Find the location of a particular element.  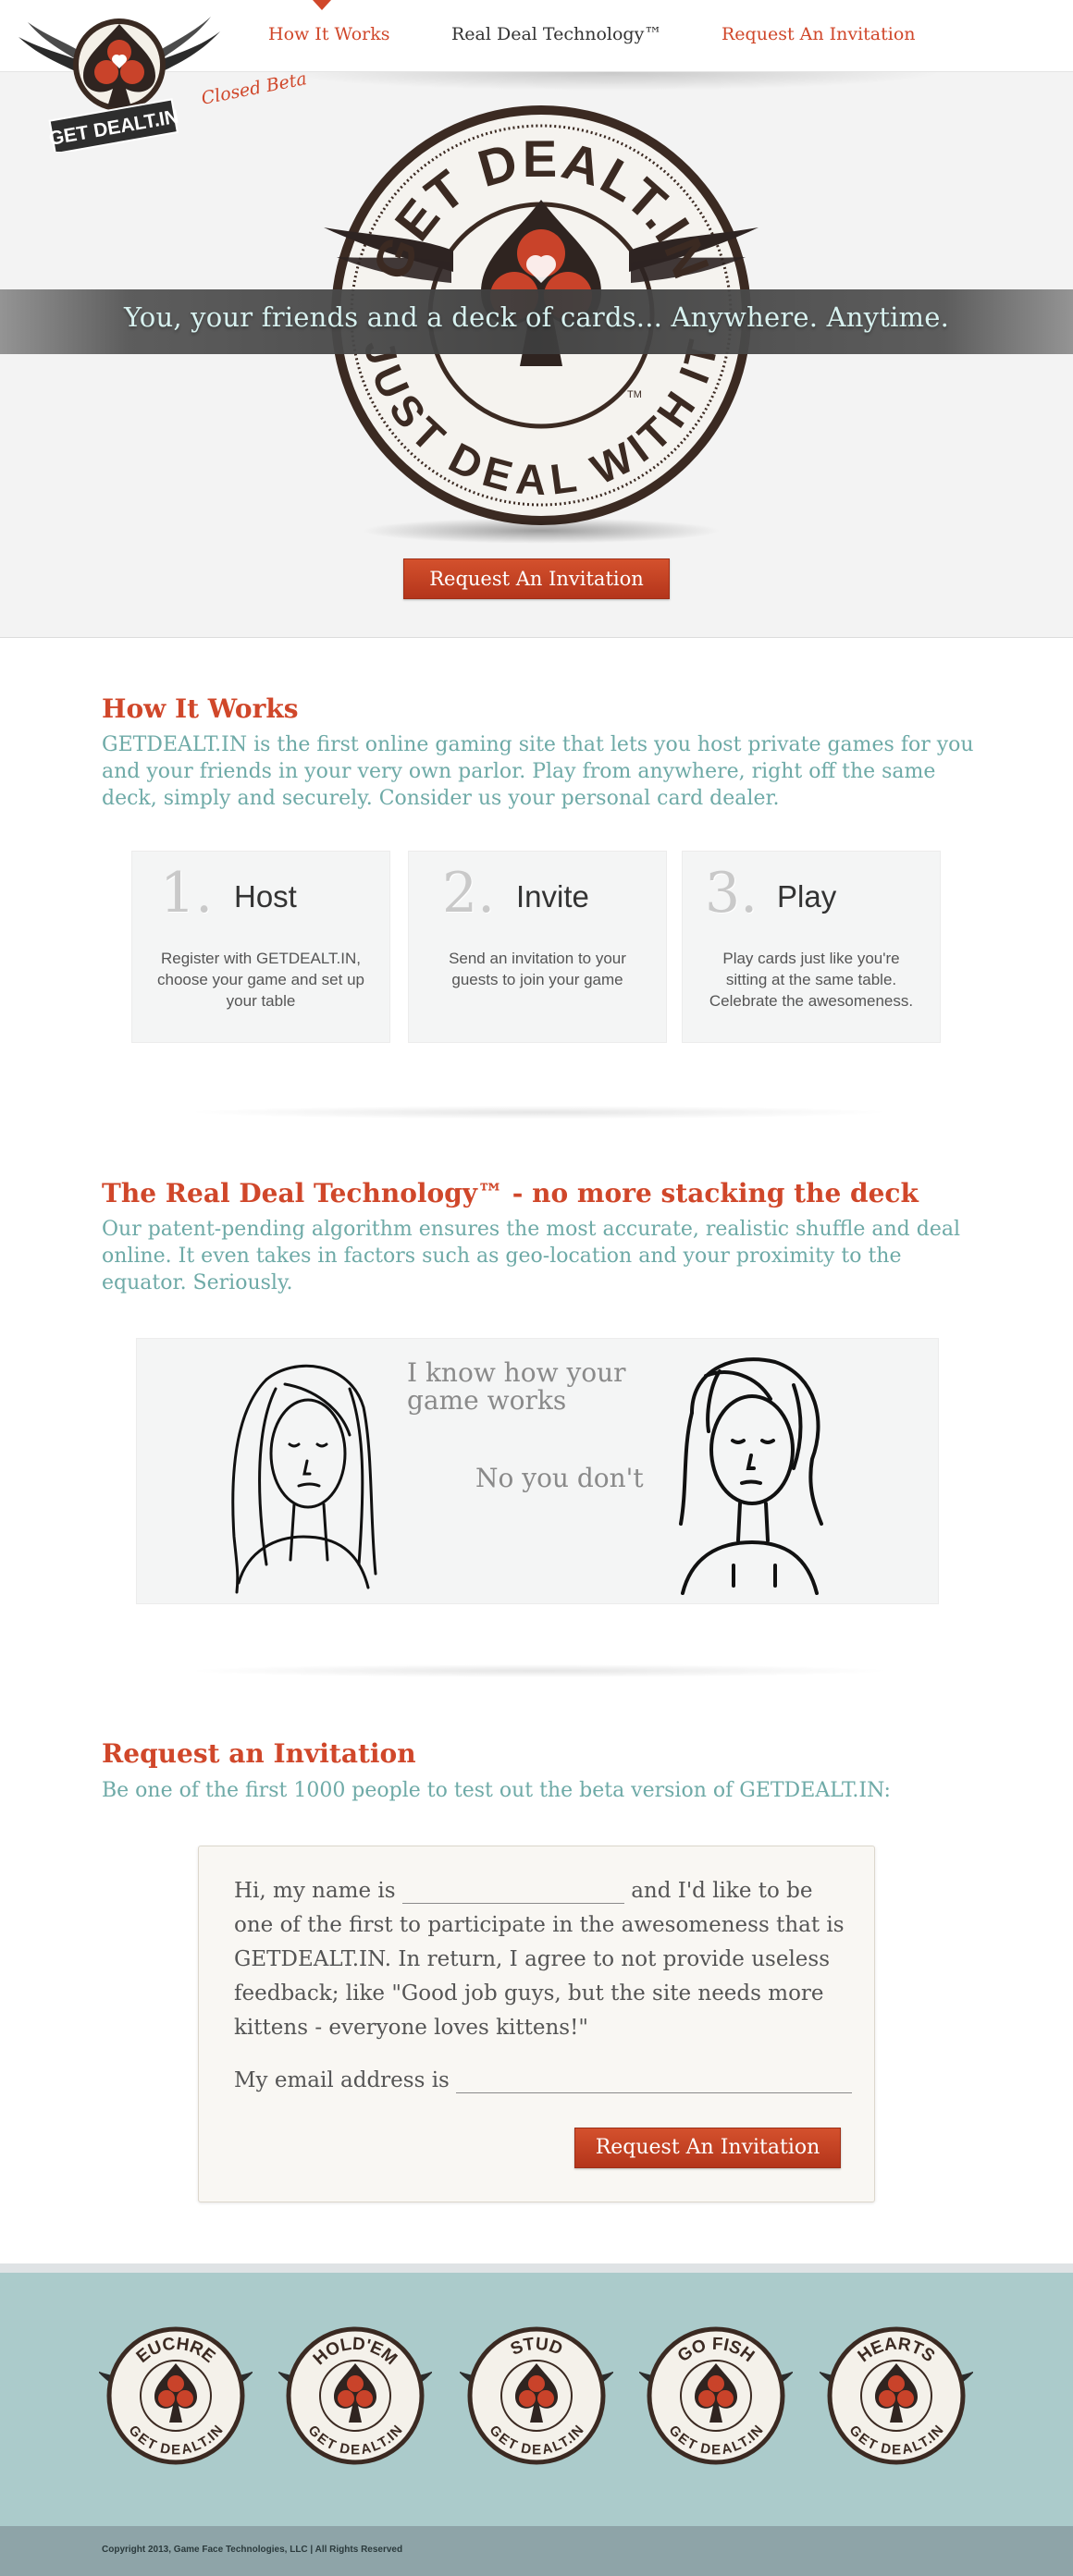

badge-euchre-icon: EUCHRE GET DEALT.IN is located at coordinates (176, 2395).